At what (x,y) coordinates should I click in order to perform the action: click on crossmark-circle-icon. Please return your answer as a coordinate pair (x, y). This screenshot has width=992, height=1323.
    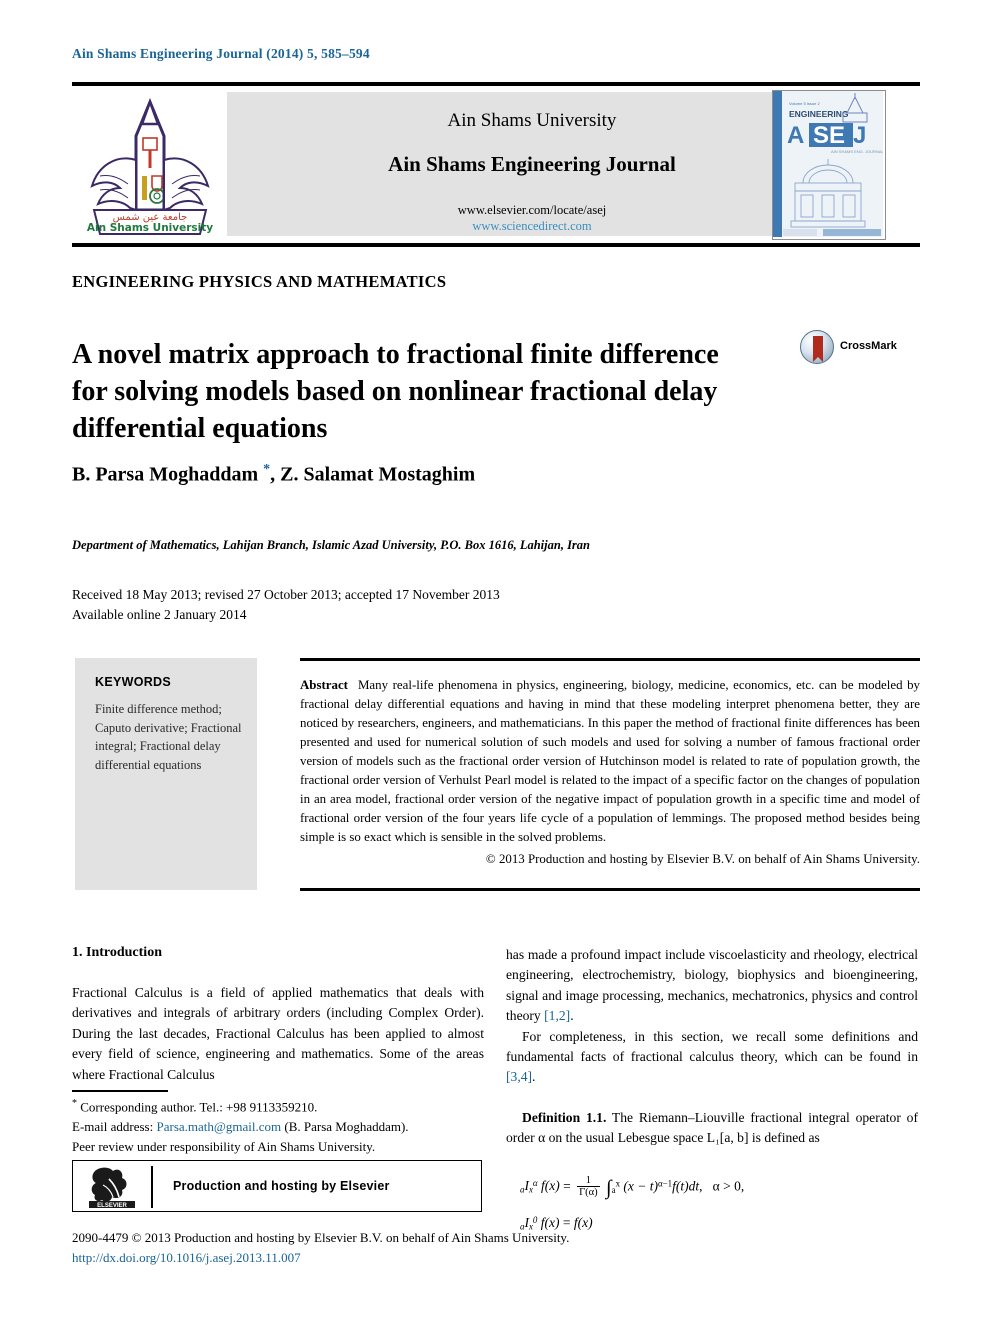
    Looking at the image, I should click on (817, 347).